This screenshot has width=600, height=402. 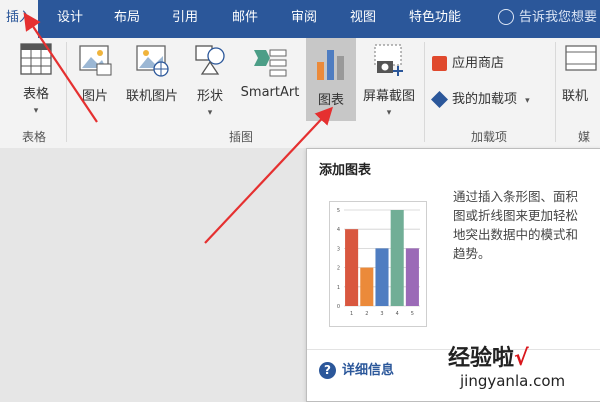 What do you see at coordinates (558, 17) in the screenshot?
I see `tell-me-text: 告诉我您想要` at bounding box center [558, 17].